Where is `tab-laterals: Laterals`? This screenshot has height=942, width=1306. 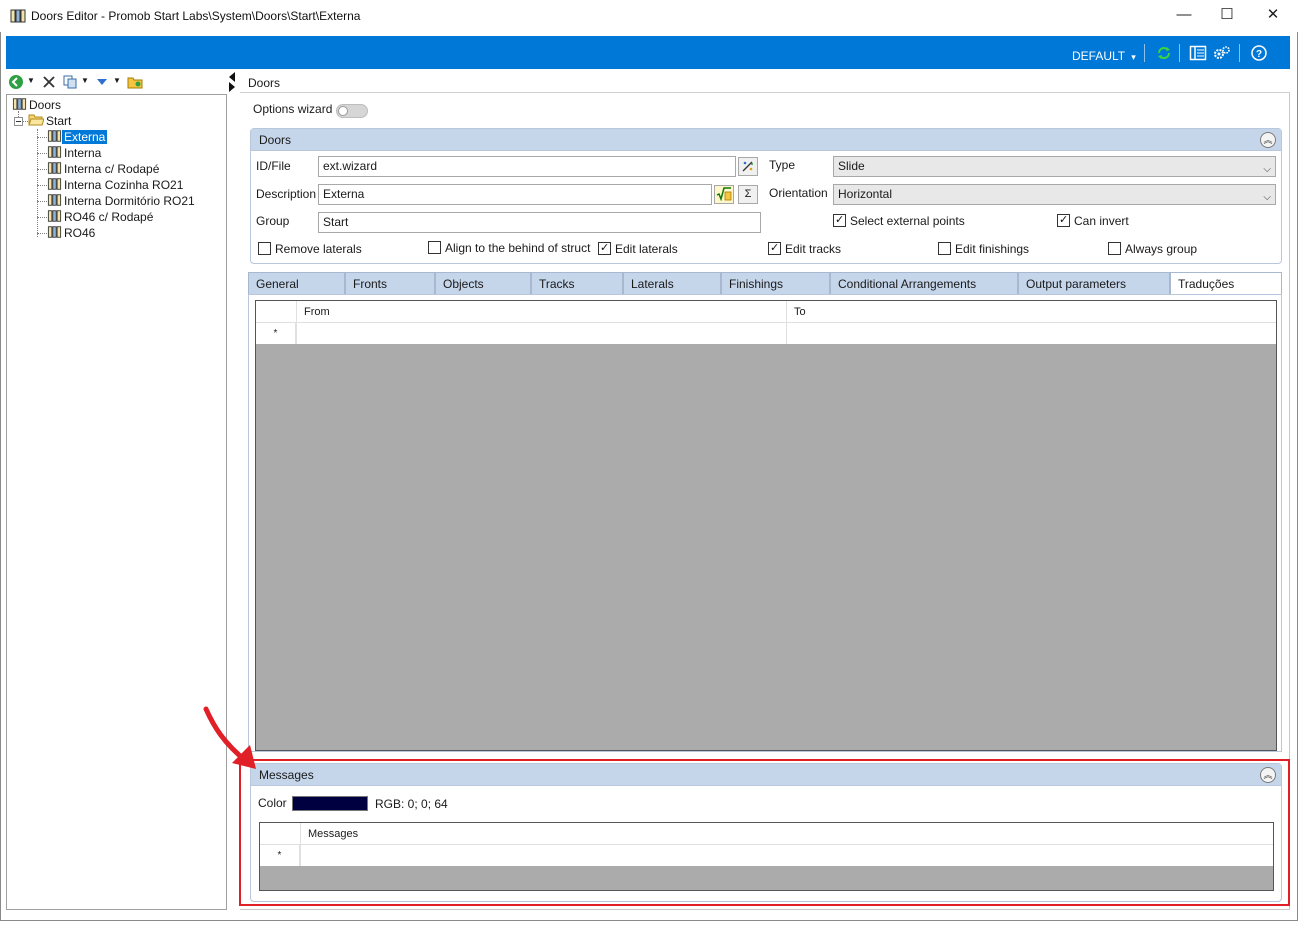
tab-laterals: Laterals is located at coordinates (672, 283).